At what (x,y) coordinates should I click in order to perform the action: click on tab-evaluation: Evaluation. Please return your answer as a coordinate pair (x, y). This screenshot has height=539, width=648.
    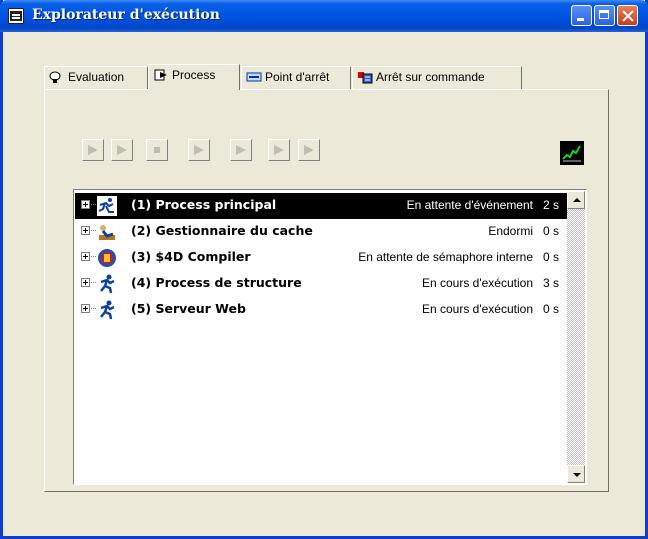
    Looking at the image, I should click on (96, 77).